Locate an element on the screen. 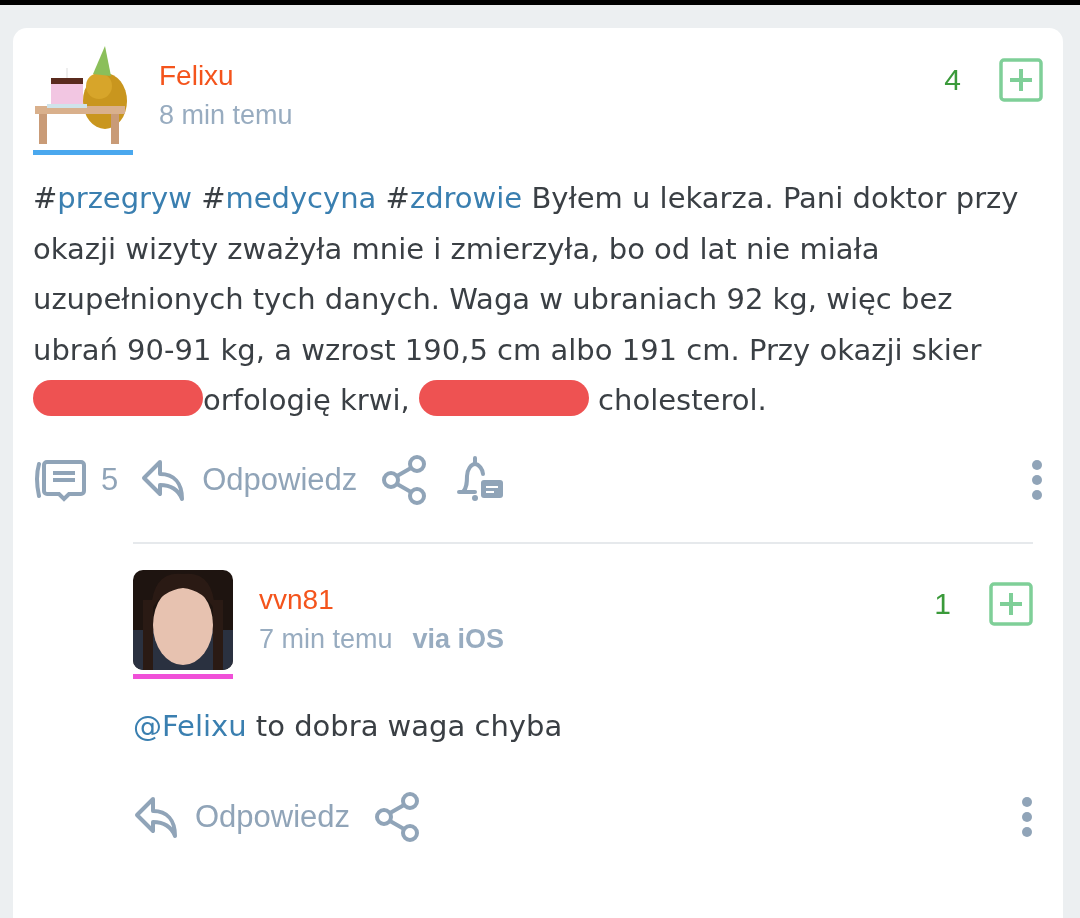 This screenshot has width=1080, height=918. username: vvn81 is located at coordinates (382, 599).